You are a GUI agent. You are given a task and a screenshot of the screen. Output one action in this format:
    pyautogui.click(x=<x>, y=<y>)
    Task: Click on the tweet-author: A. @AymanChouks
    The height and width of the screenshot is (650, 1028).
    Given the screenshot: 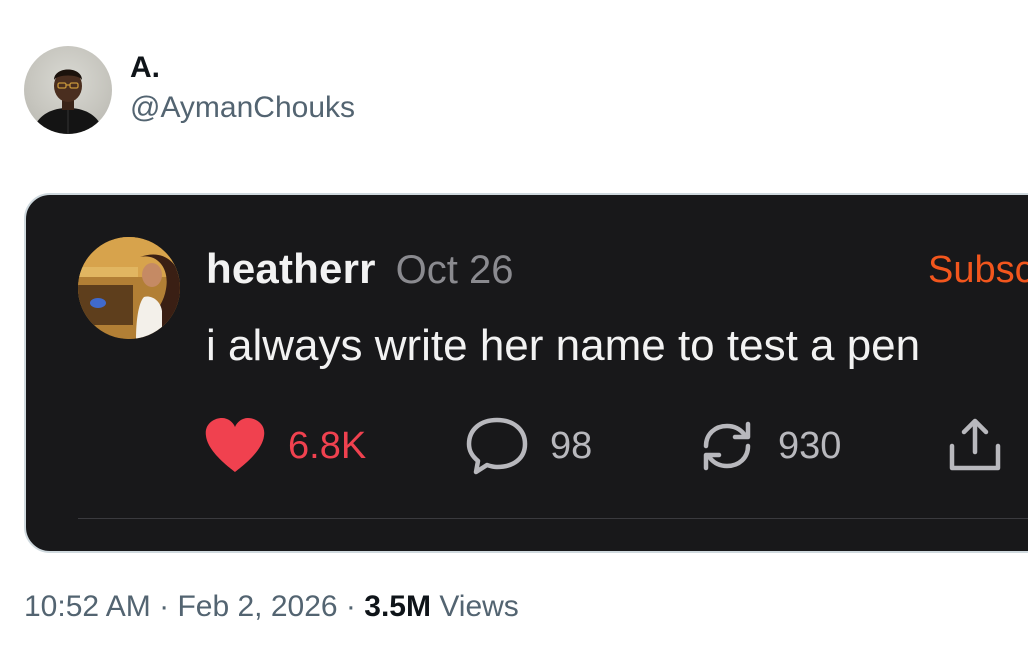 What is the action you would take?
    pyautogui.click(x=189, y=90)
    